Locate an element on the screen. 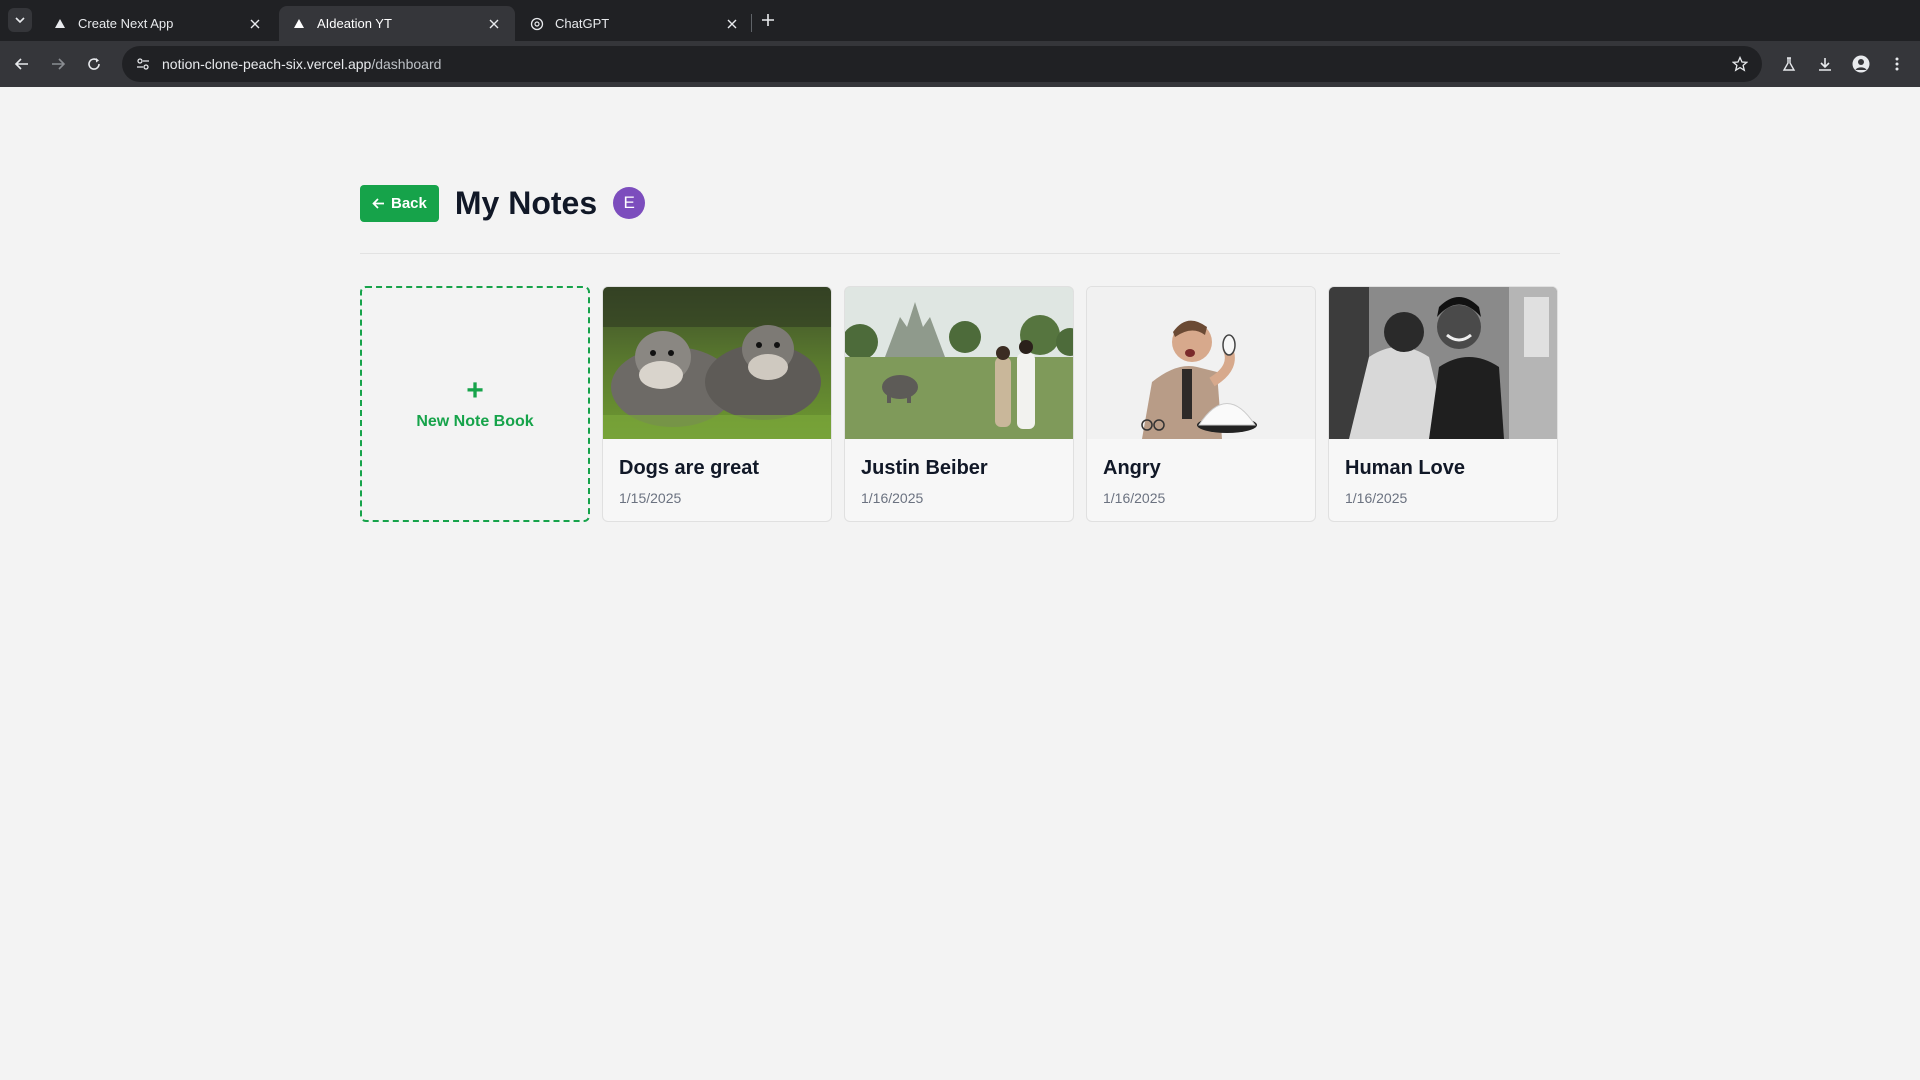 This screenshot has height=1080, width=1920. site-info-icon is located at coordinates (143, 64).